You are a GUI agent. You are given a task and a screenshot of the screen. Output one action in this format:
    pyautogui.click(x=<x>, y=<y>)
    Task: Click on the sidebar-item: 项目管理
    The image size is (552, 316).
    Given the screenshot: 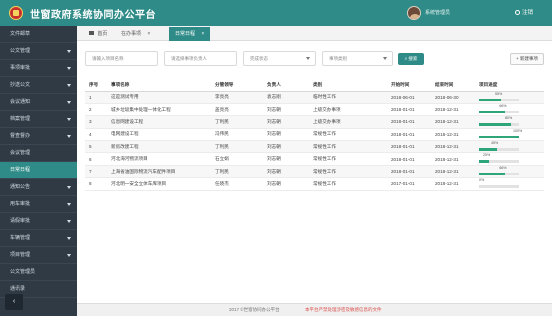 What is the action you would take?
    pyautogui.click(x=38, y=255)
    